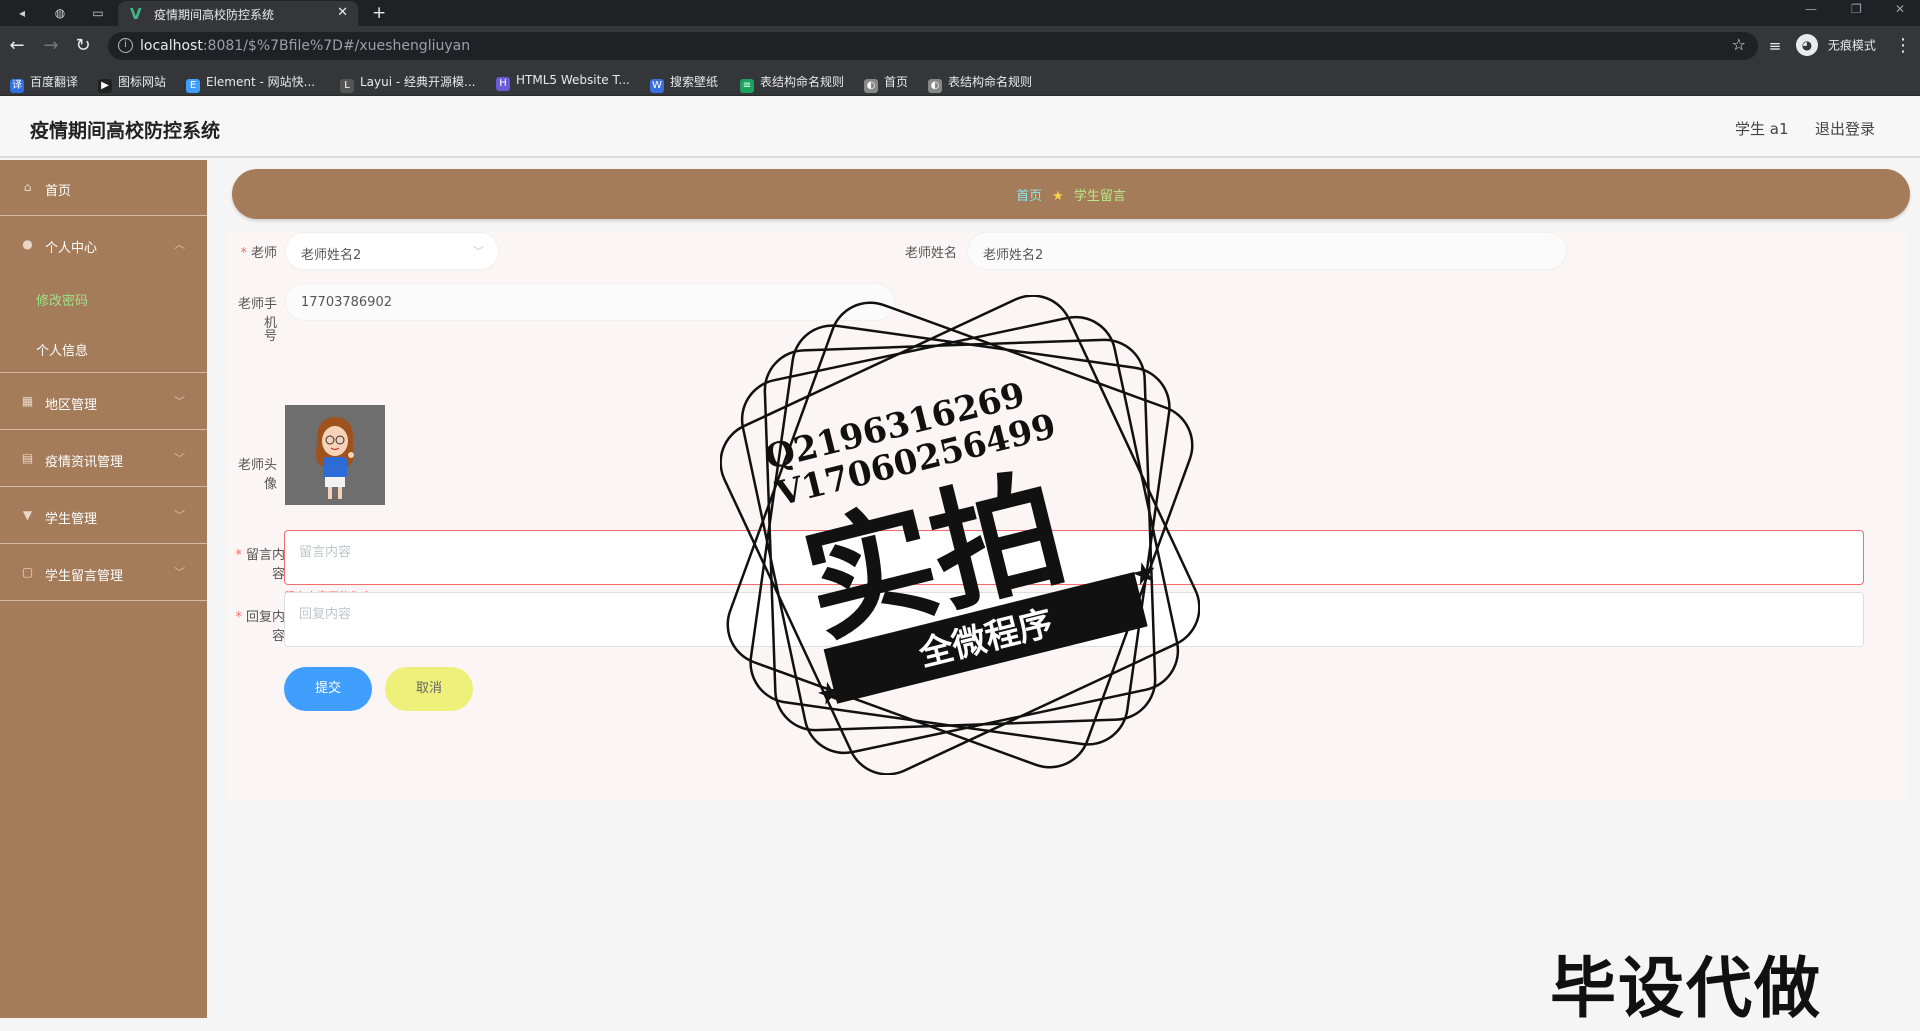 This screenshot has width=1920, height=1031. I want to click on forward-icon: →, so click(51, 46).